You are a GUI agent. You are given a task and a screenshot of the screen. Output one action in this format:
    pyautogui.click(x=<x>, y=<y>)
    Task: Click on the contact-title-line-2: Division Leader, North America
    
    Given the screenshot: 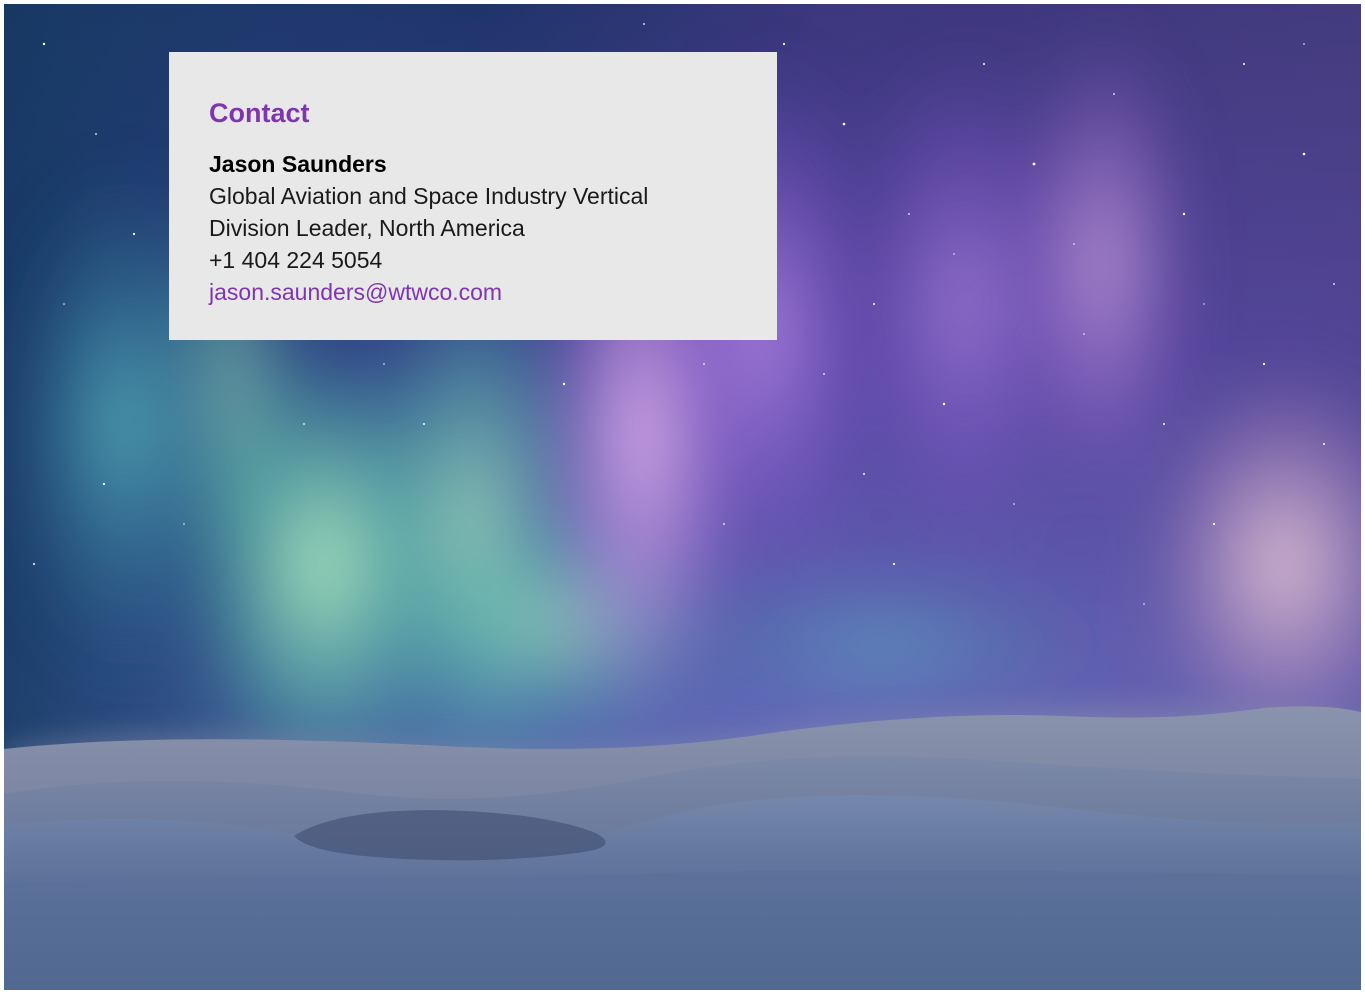 What is the action you would take?
    pyautogui.click(x=367, y=228)
    